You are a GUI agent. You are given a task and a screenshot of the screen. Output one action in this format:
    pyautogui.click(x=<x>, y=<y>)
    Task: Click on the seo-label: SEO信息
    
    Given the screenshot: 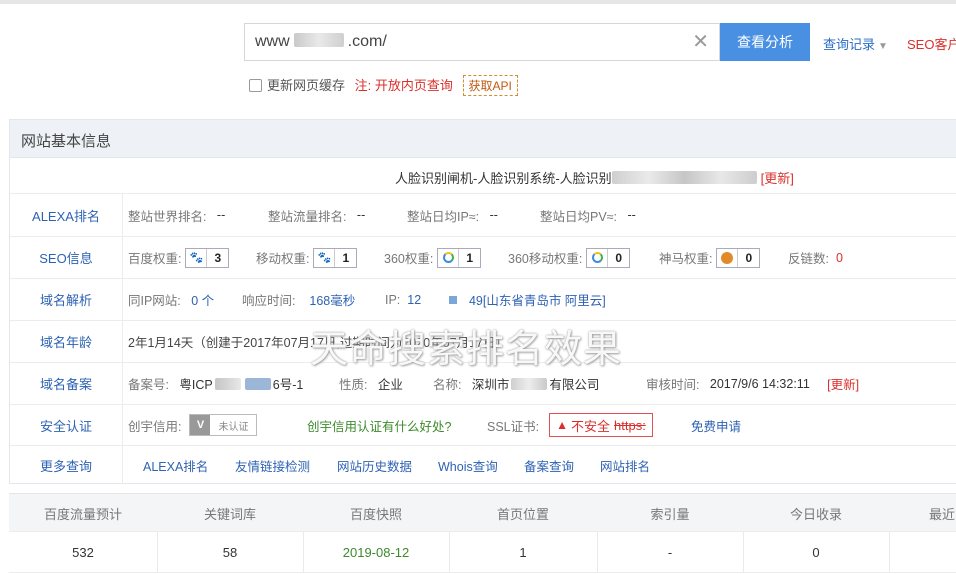 What is the action you would take?
    pyautogui.click(x=66, y=257)
    